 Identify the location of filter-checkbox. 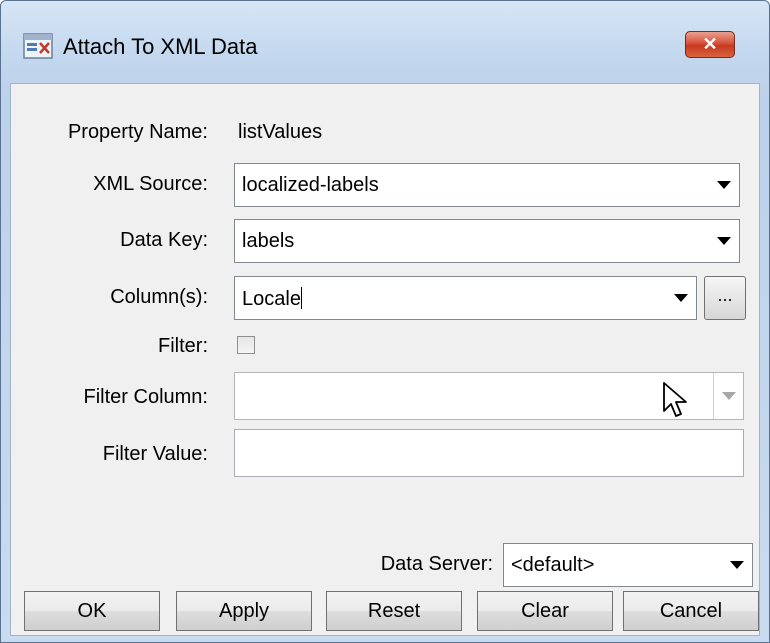
(246, 345).